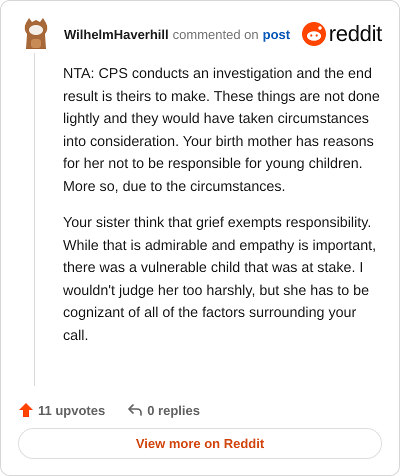 This screenshot has width=400, height=476. What do you see at coordinates (72, 410) in the screenshot?
I see `upvote-count: 11 upvotes` at bounding box center [72, 410].